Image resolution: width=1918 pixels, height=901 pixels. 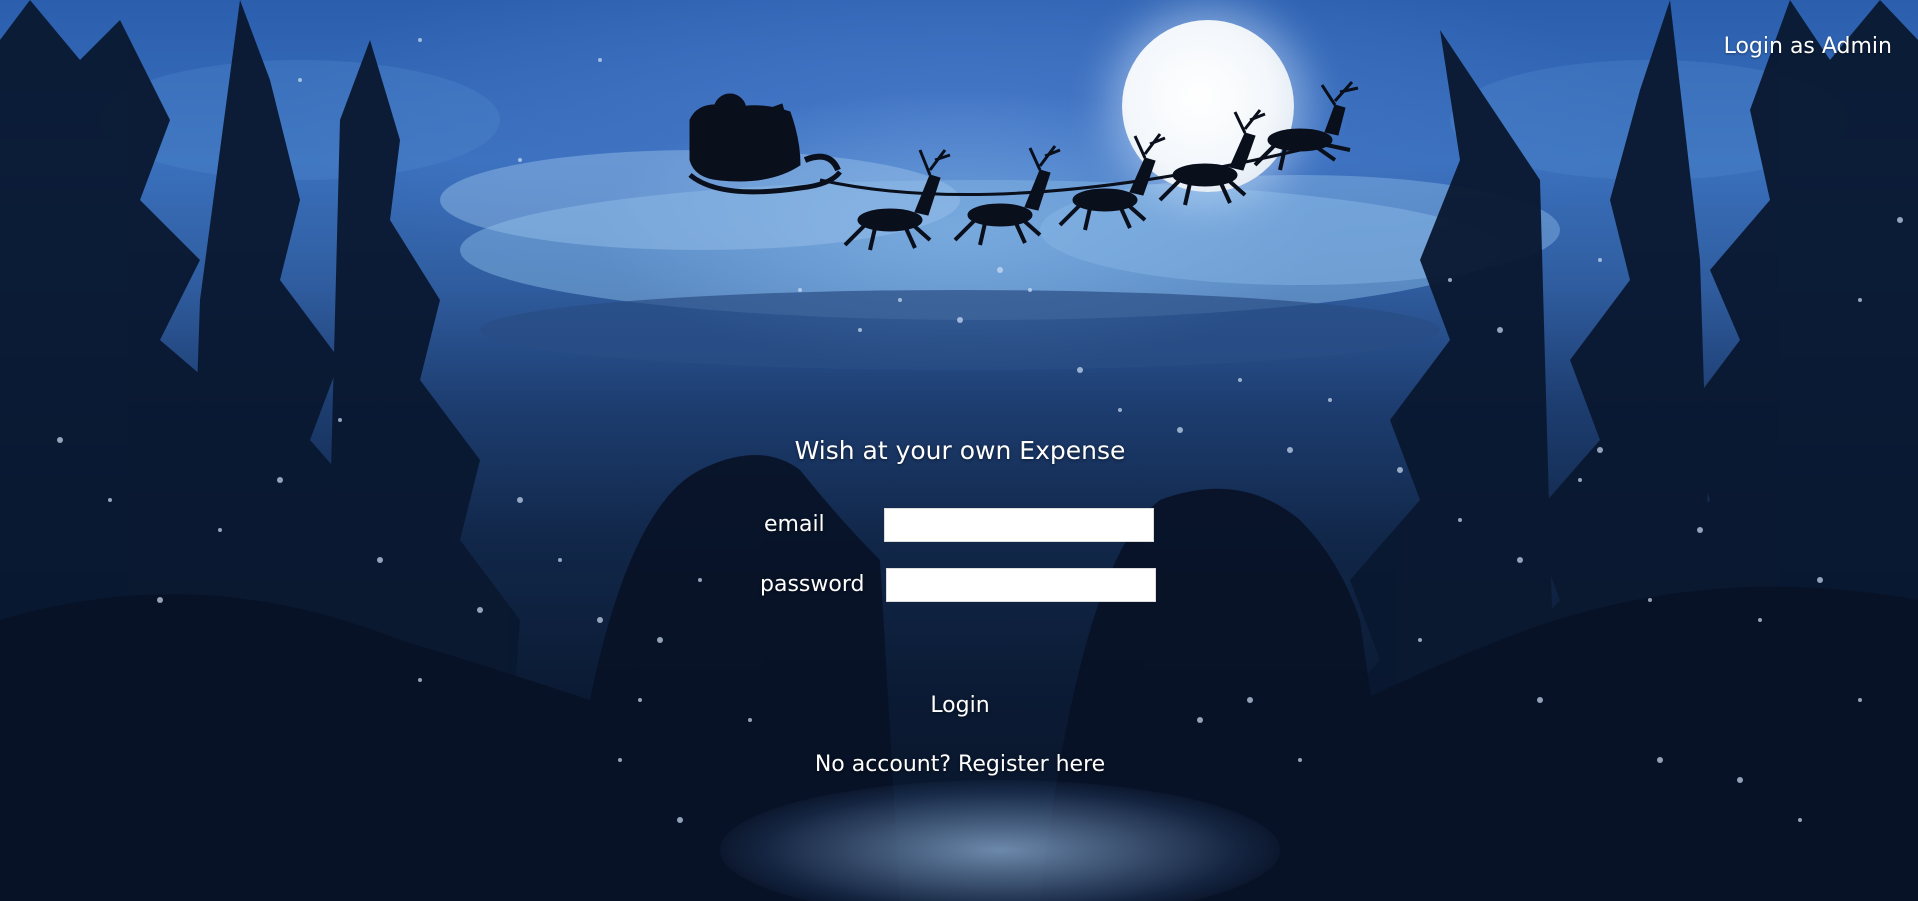 What do you see at coordinates (960, 705) in the screenshot?
I see `login-button: Login` at bounding box center [960, 705].